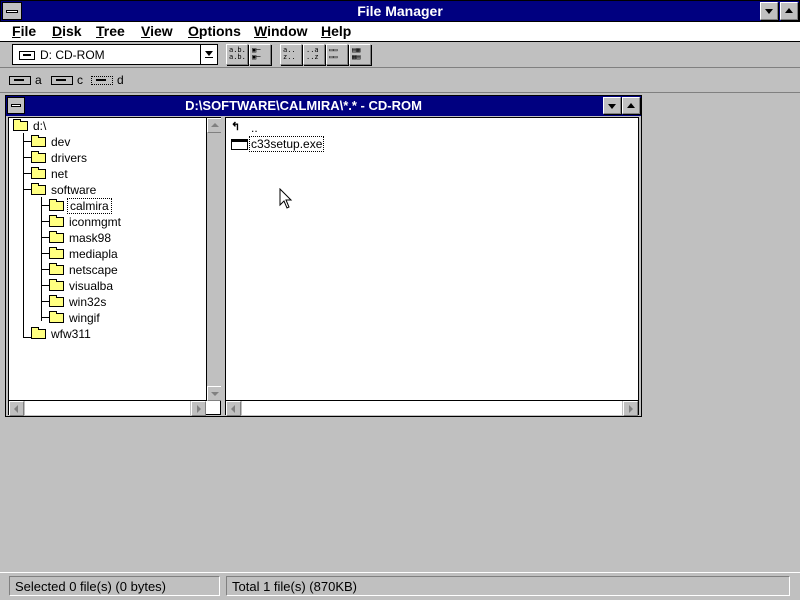 The width and height of the screenshot is (800, 600). I want to click on connect-net-drive-button: a.b. a.b., so click(237, 54).